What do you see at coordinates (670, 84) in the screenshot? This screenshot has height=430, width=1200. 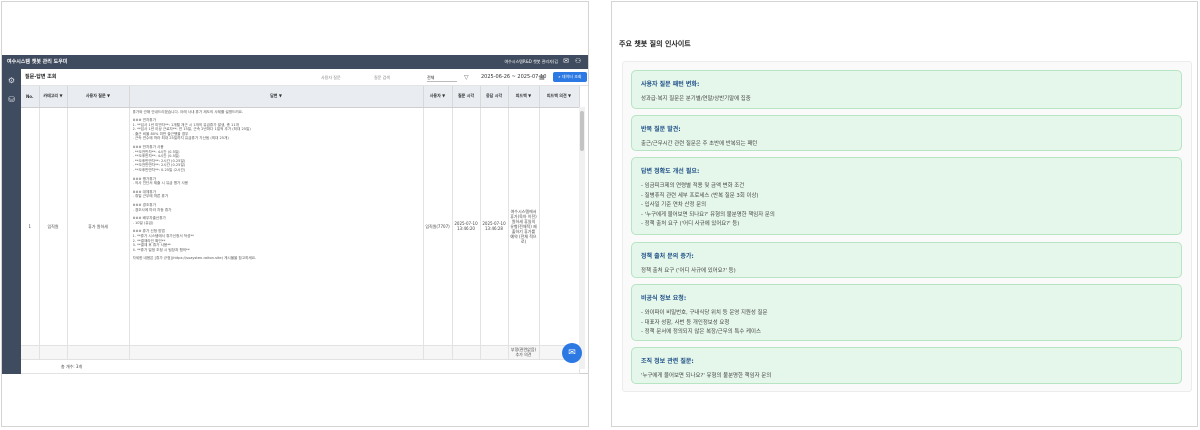 I see `insight-card-title: 사용자 질문 패턴 변화:` at bounding box center [670, 84].